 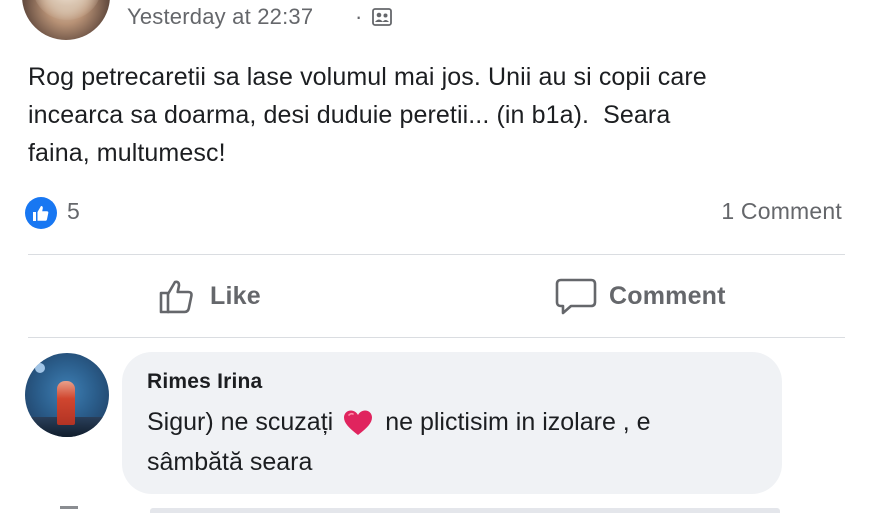 I want to click on next-item-fragment, so click(x=69, y=507).